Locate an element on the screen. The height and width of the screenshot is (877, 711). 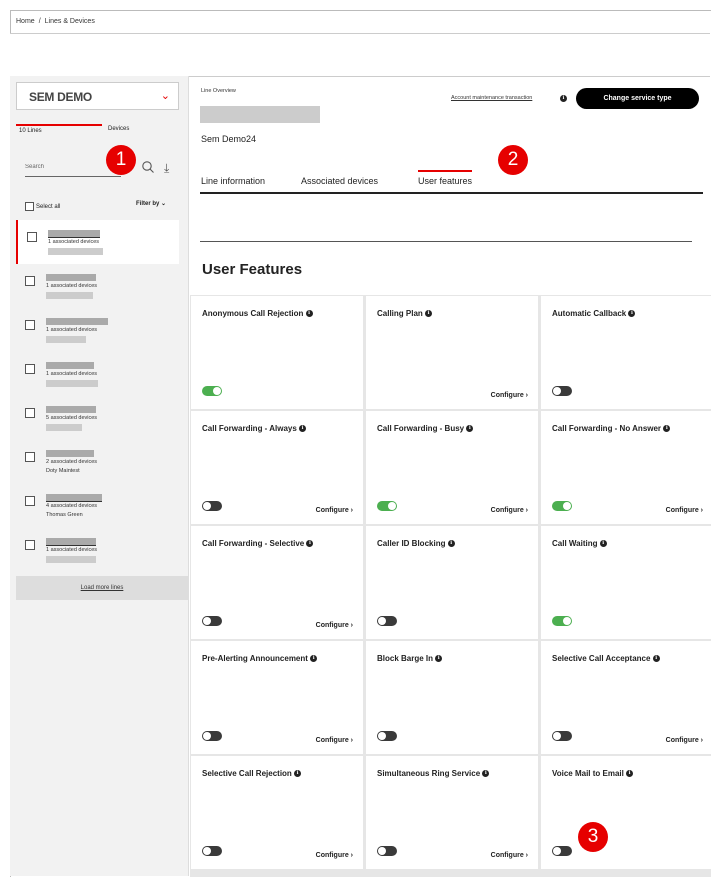
feature-card-simultaneous-ring-service: Simultaneous Ring Service i Configure › is located at coordinates (452, 812).